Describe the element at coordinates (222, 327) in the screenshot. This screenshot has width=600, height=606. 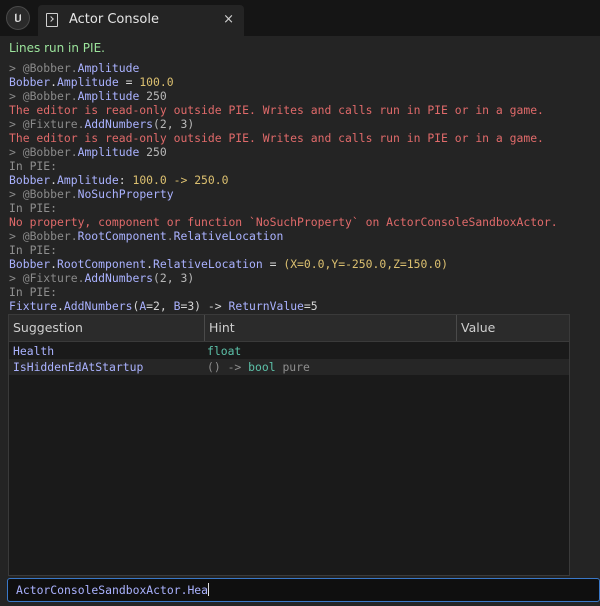
I see `column-hint: Hint` at that location.